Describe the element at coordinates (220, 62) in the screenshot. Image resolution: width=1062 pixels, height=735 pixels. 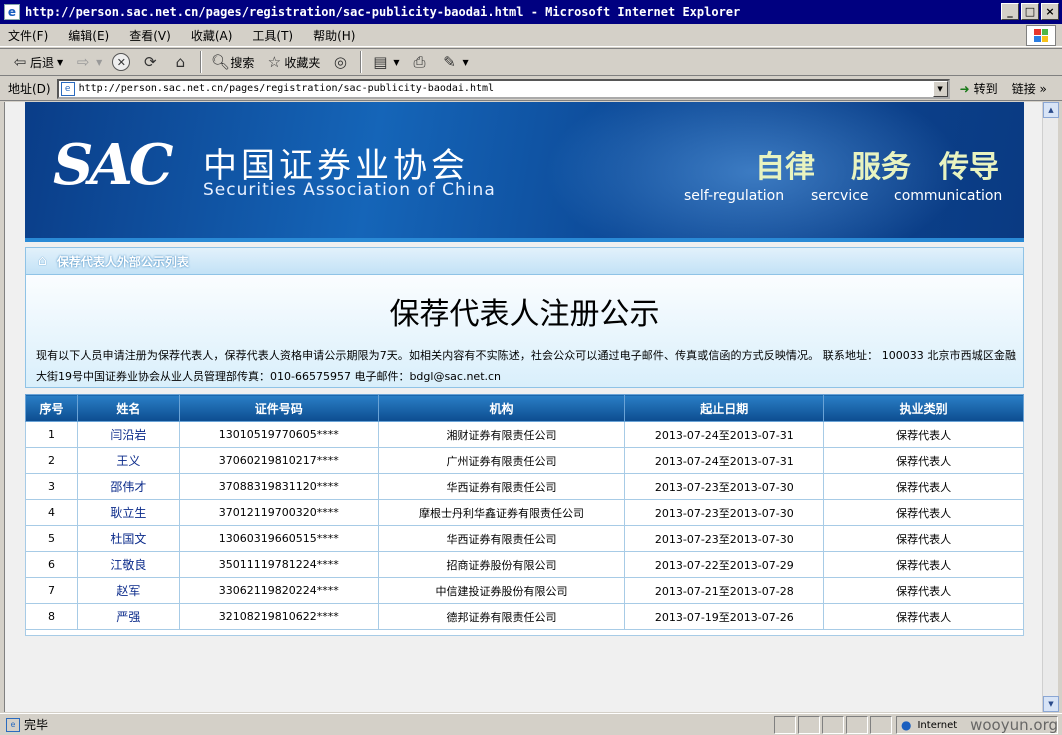
I see `search-icon: 🔍︎` at that location.